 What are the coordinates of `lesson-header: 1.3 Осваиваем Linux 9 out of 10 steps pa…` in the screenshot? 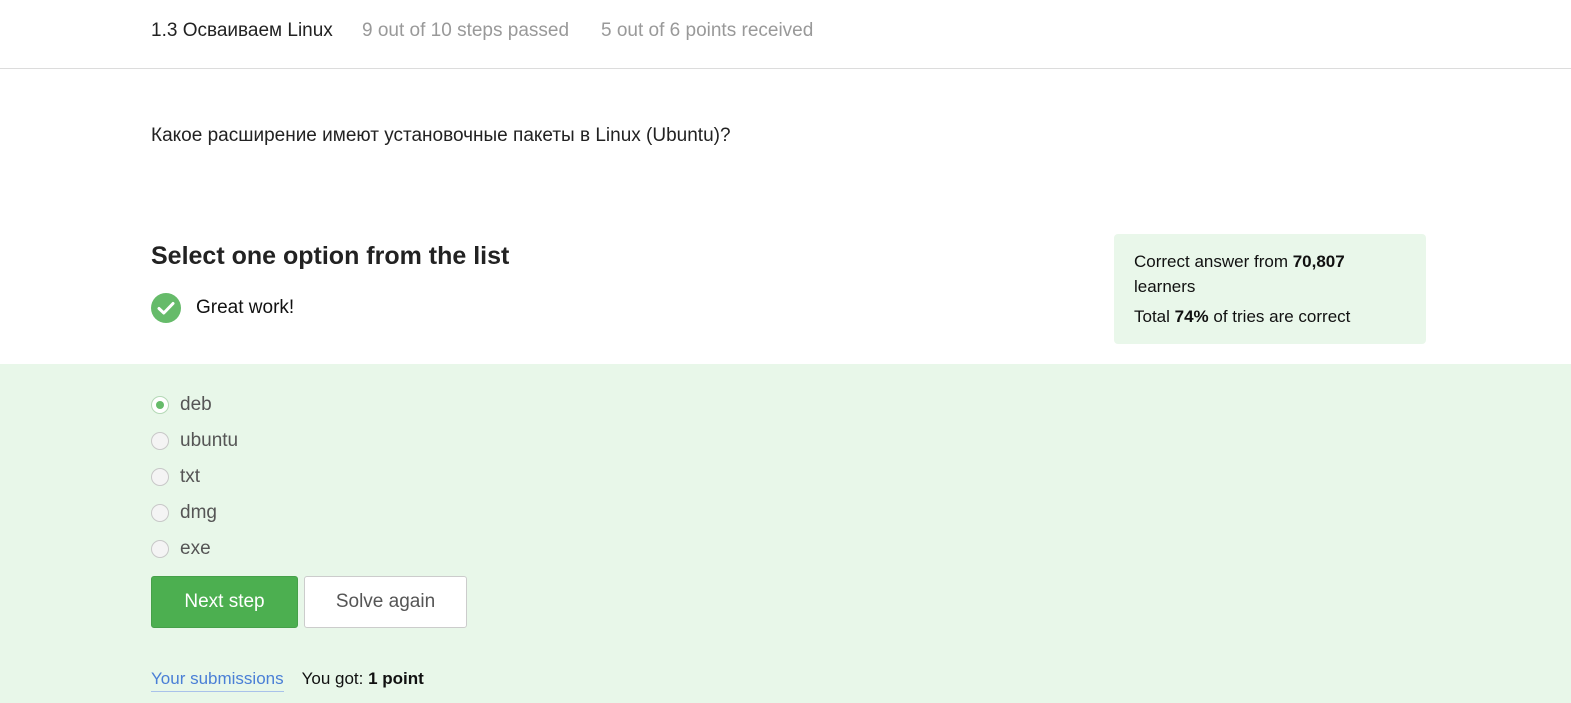 It's located at (785, 34).